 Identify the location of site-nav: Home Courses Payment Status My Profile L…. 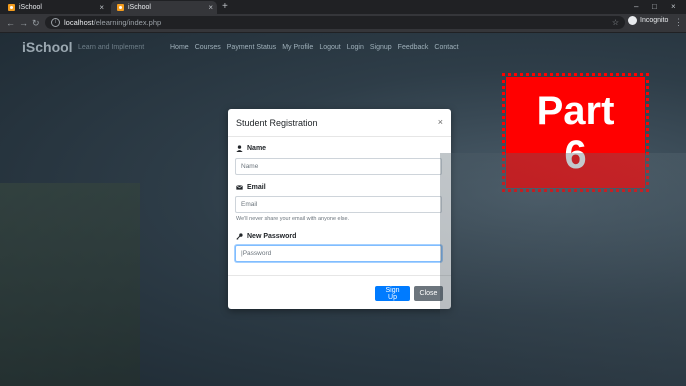
(314, 47).